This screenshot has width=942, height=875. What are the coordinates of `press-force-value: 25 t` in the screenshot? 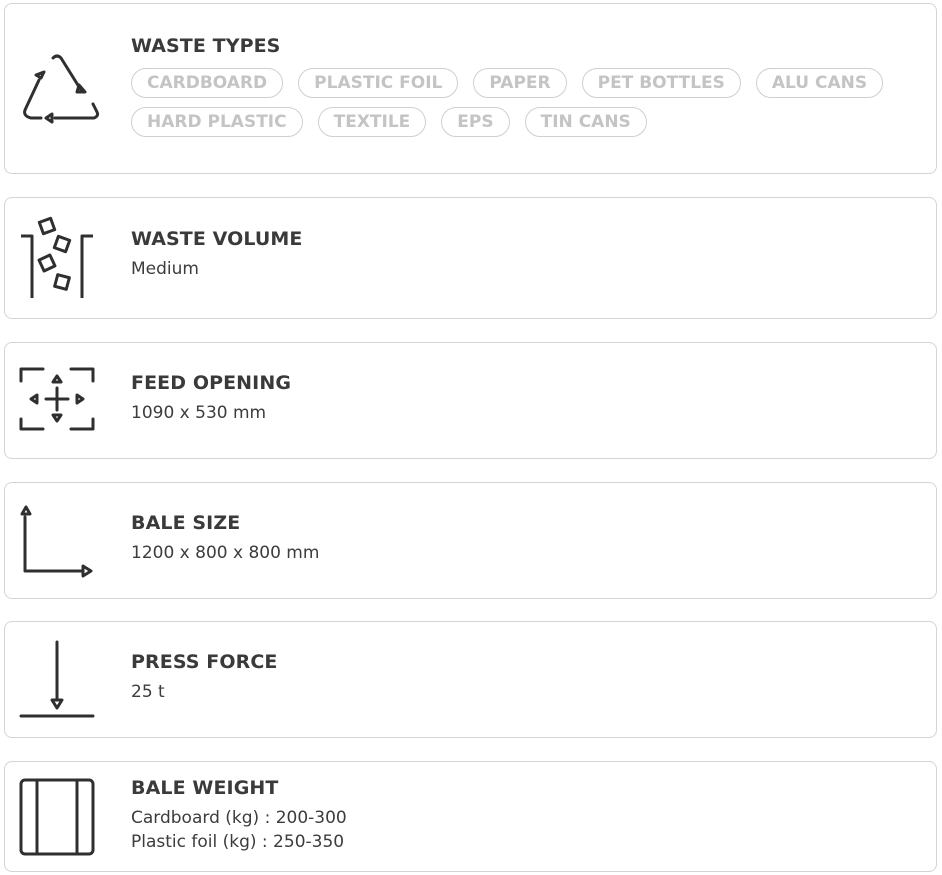 It's located at (148, 692).